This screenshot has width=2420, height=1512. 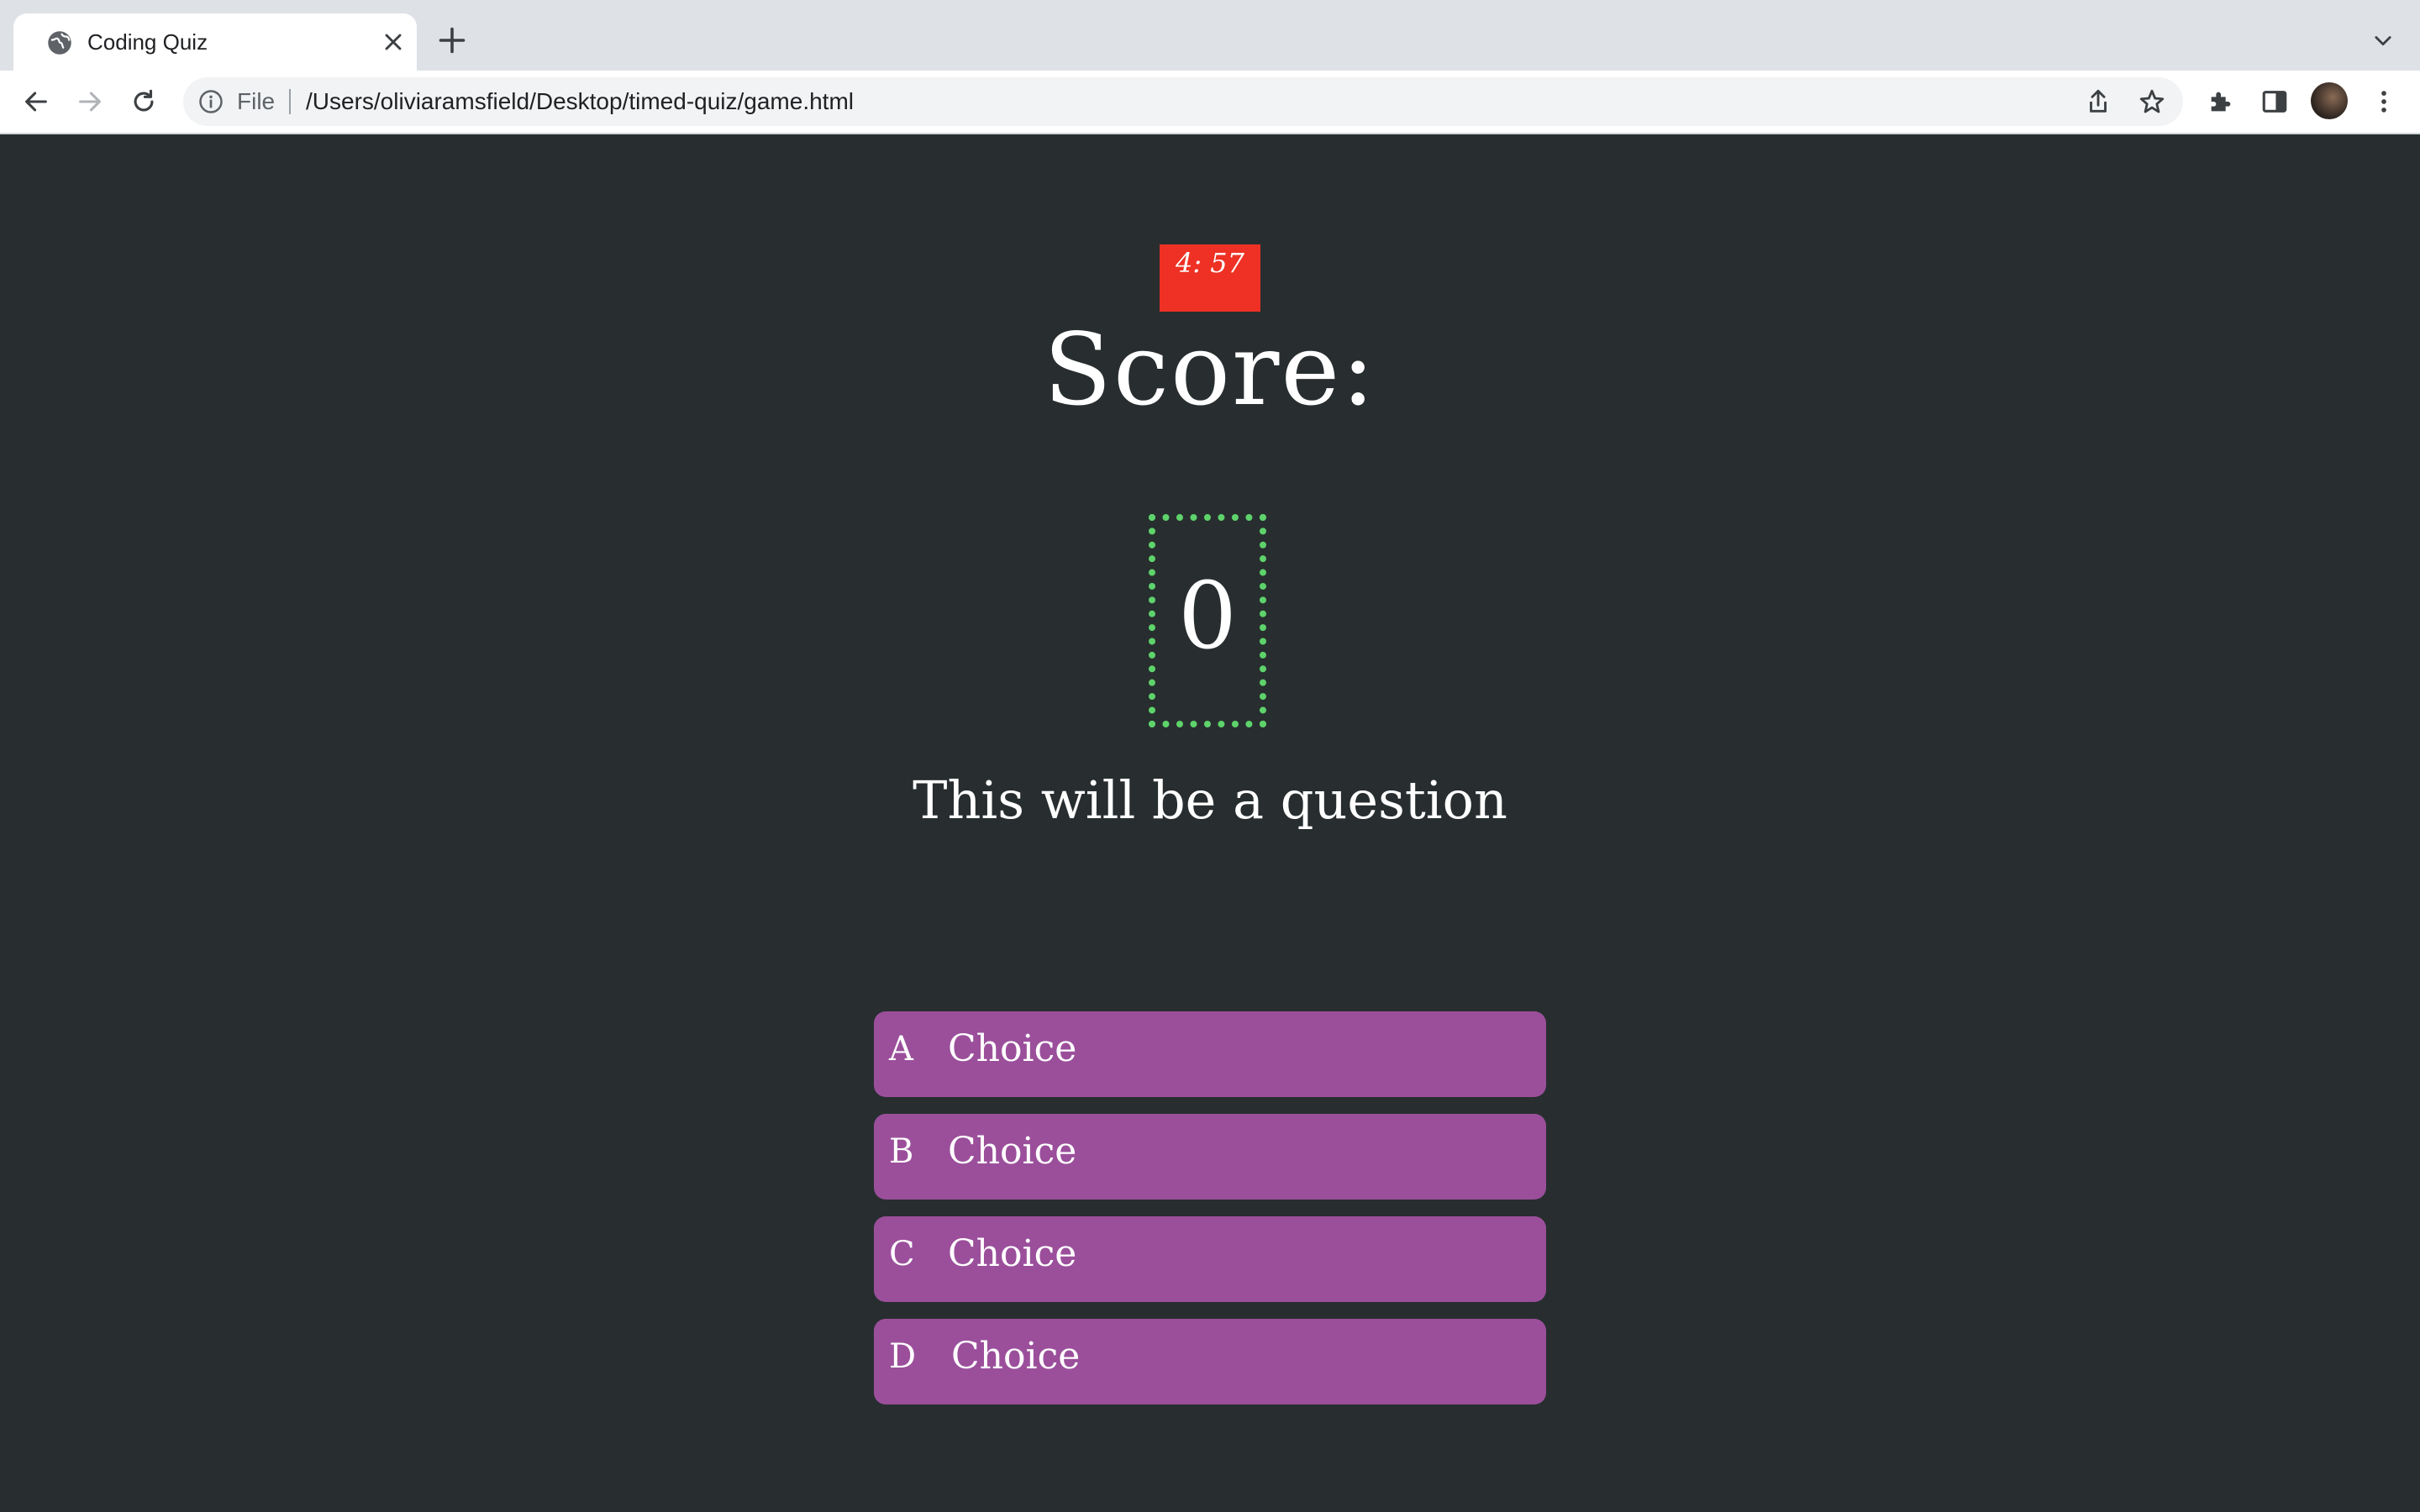 I want to click on question-text: This will be a question, so click(x=1210, y=800).